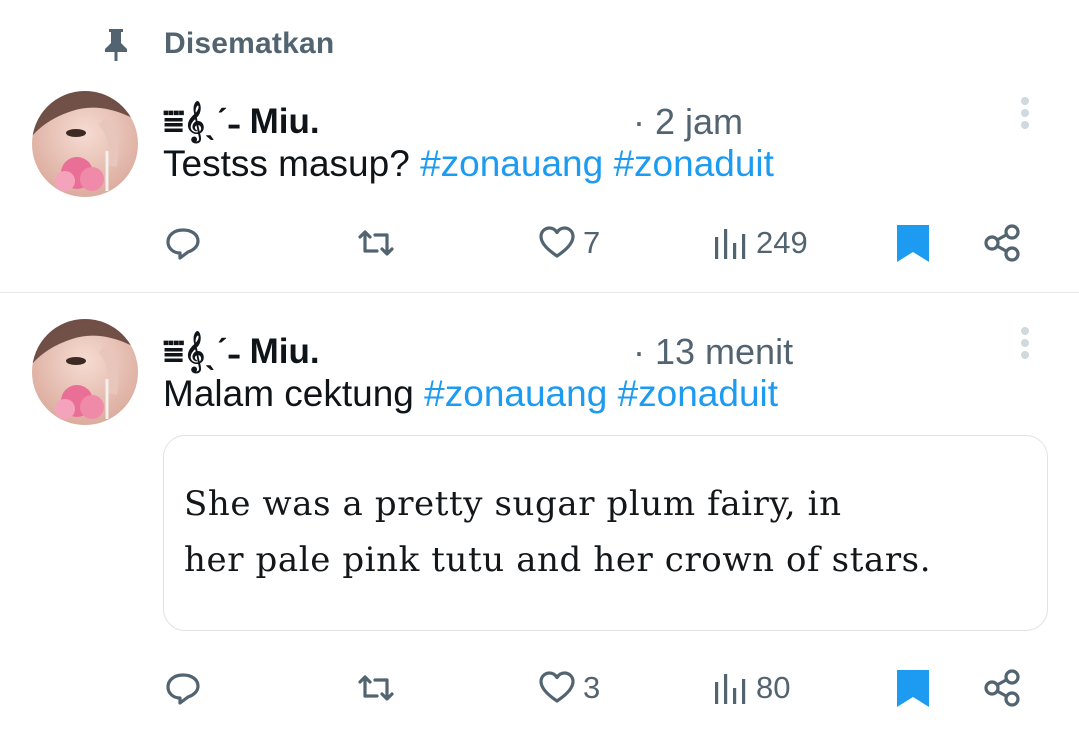 The height and width of the screenshot is (731, 1079). I want to click on like-count: 3, so click(592, 687).